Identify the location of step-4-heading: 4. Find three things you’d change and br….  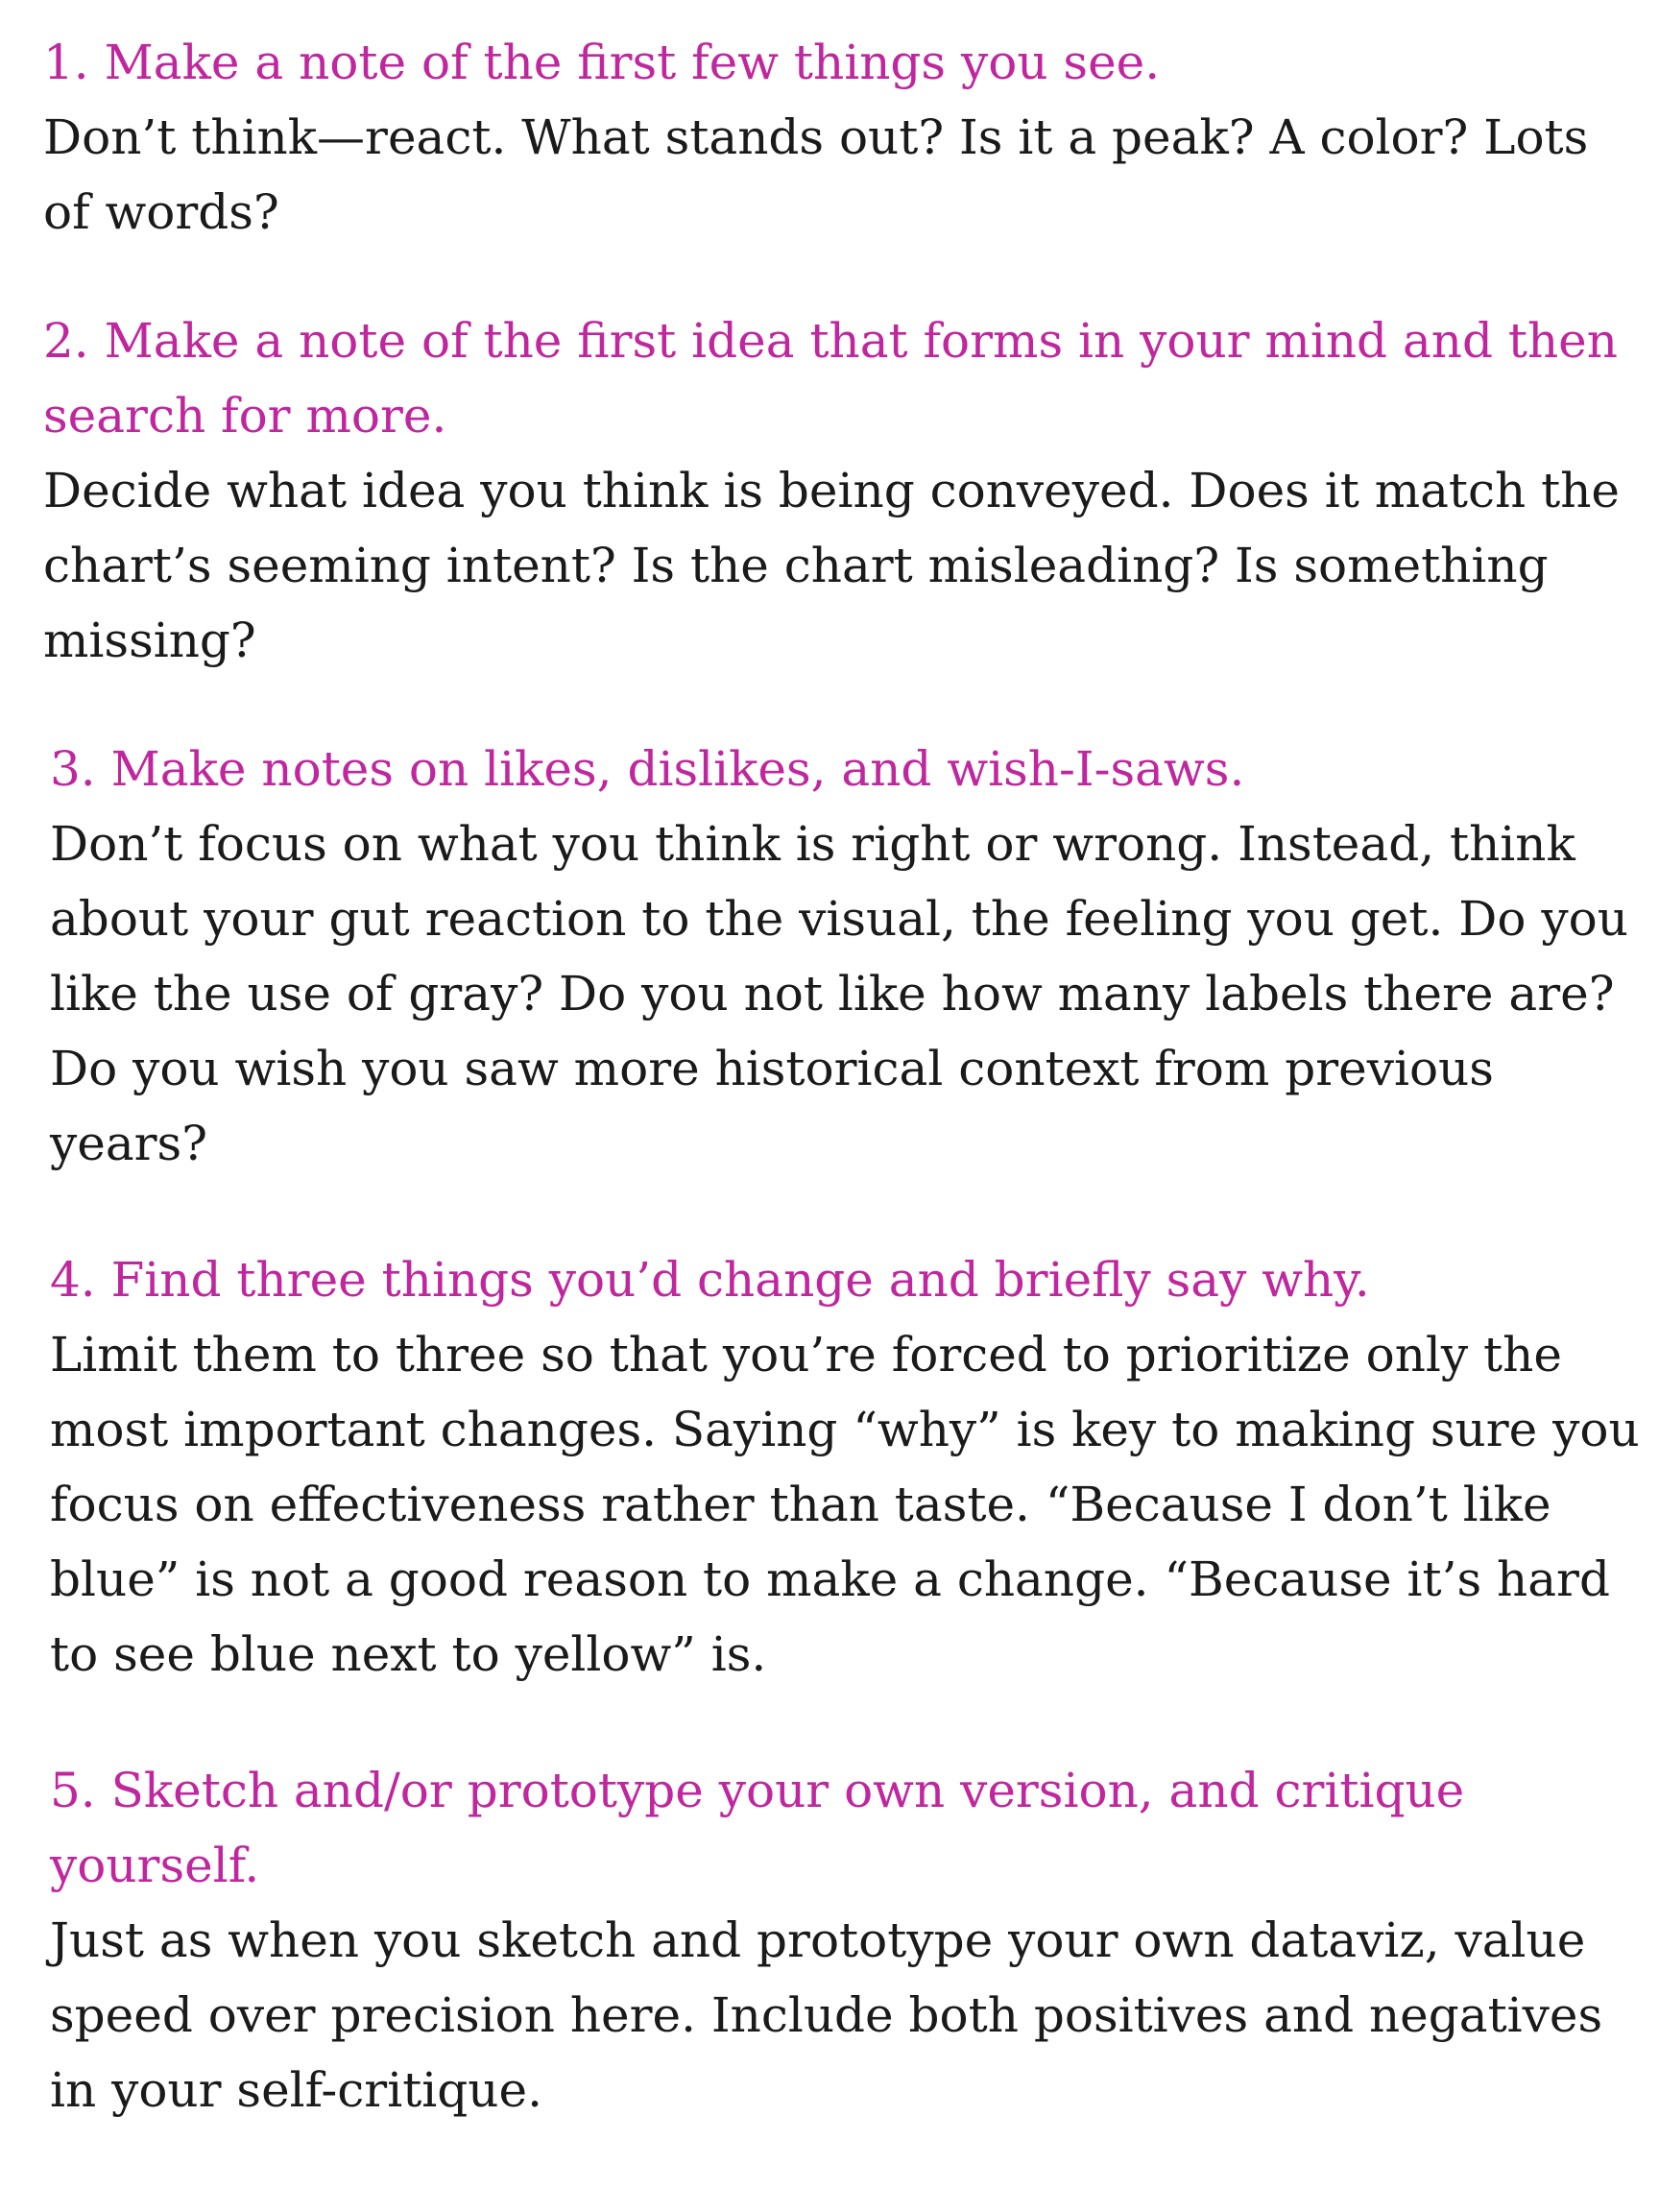
(710, 1280).